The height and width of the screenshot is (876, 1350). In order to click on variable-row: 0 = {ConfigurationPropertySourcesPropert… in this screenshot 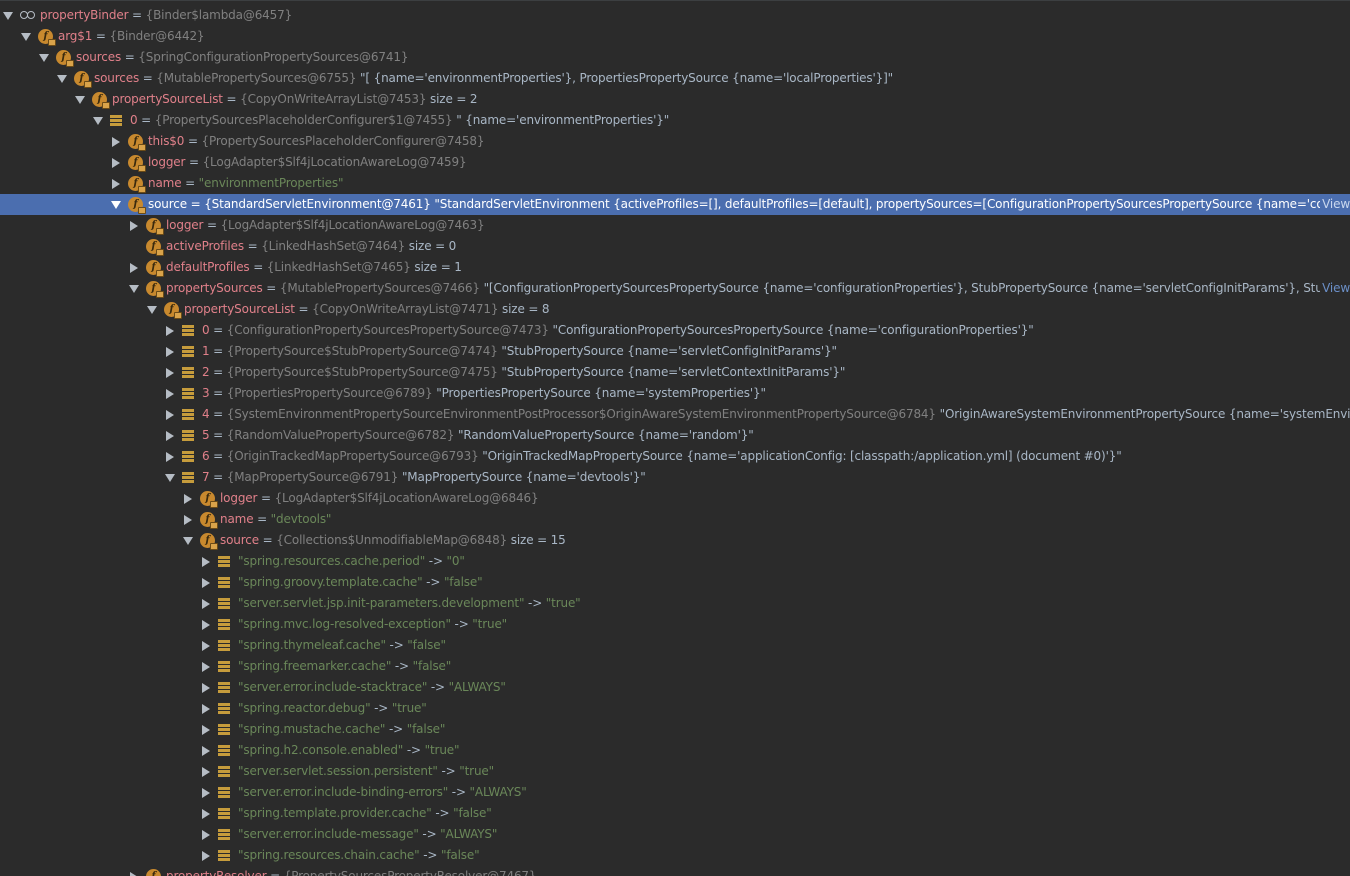, I will do `click(675, 330)`.